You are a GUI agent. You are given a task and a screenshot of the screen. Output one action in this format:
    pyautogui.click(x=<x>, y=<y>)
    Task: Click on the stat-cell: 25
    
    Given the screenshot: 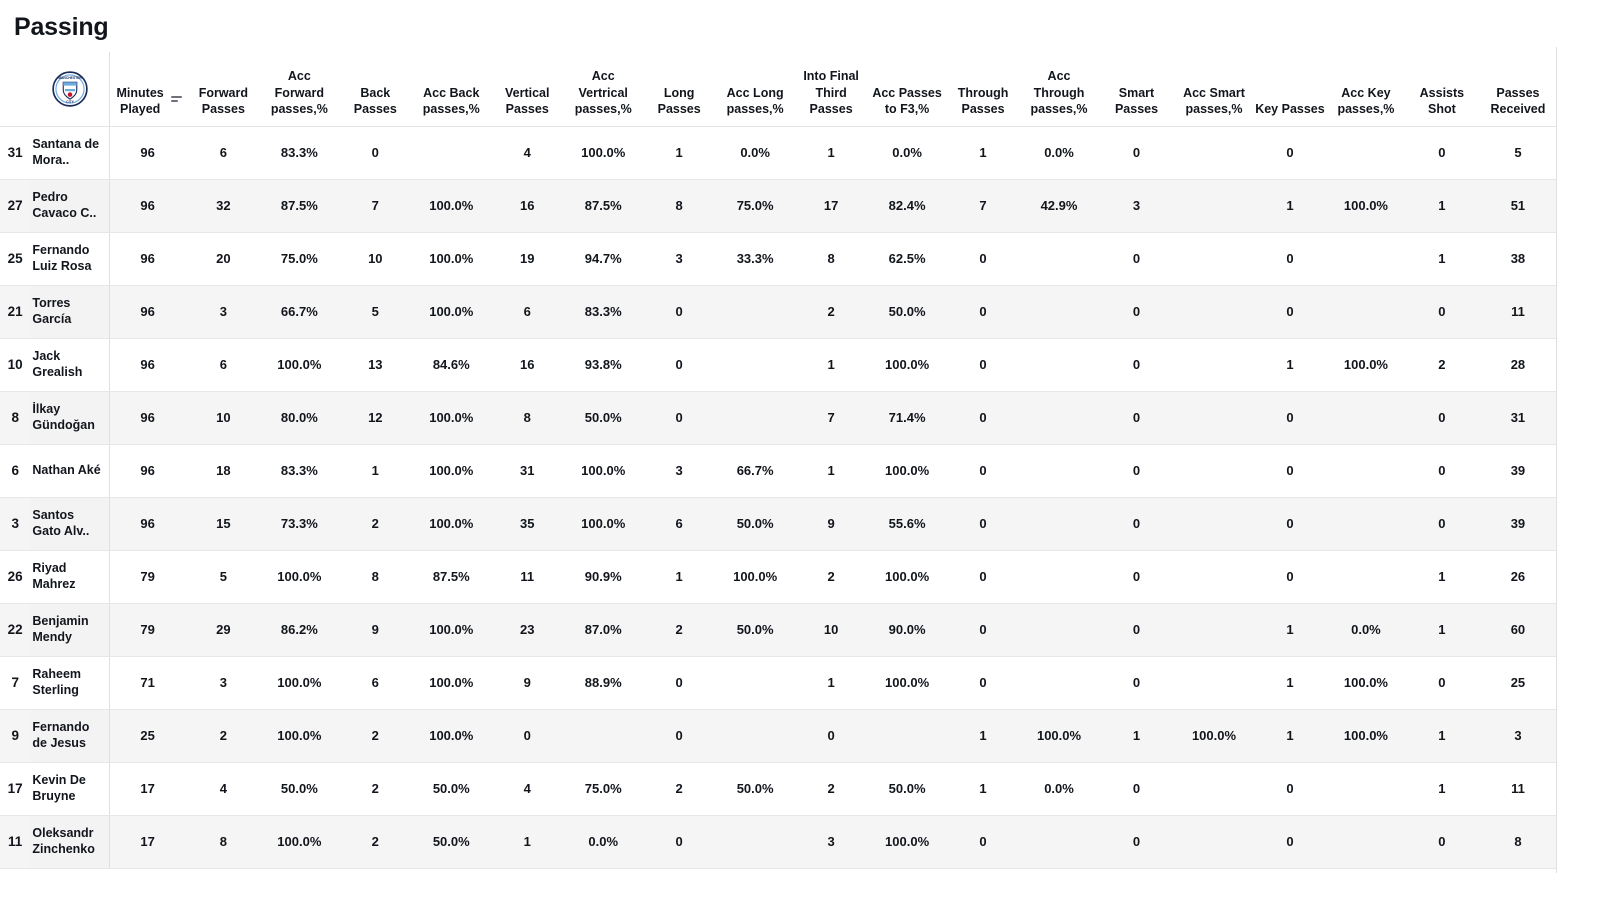 What is the action you would take?
    pyautogui.click(x=1517, y=683)
    